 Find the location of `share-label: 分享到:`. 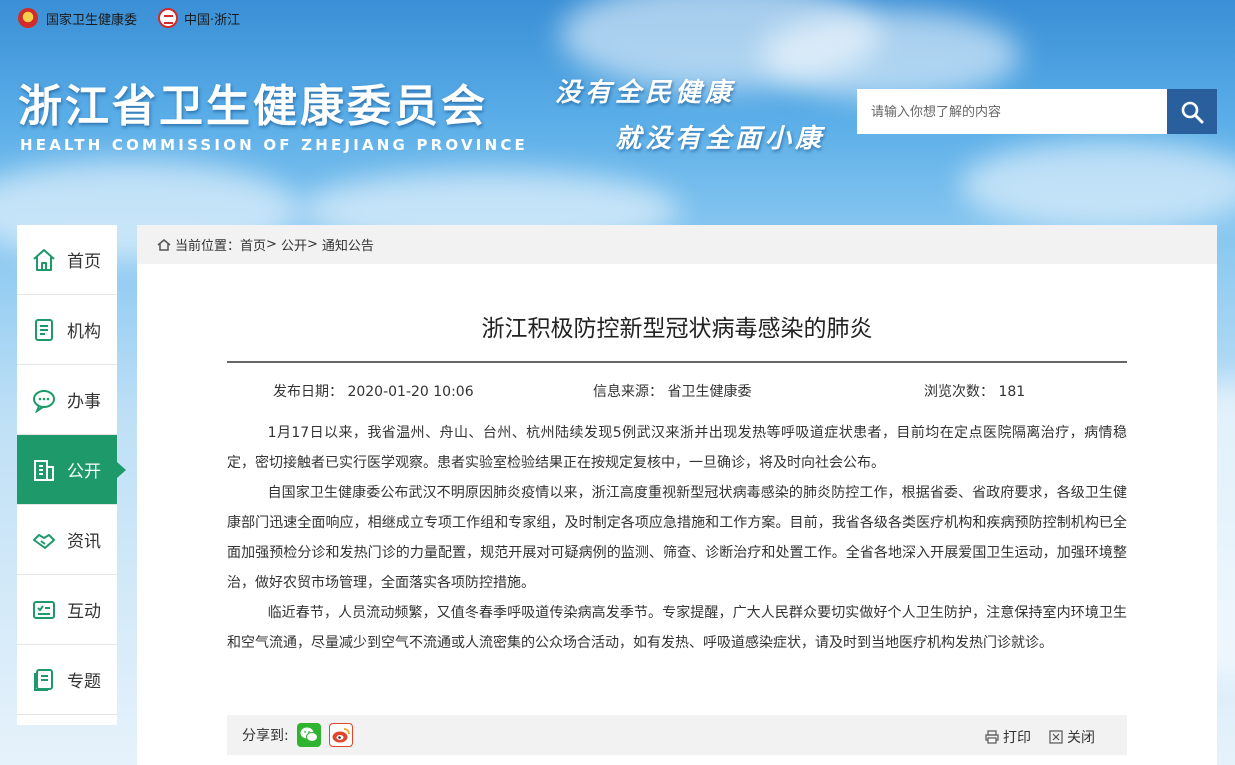

share-label: 分享到: is located at coordinates (265, 736).